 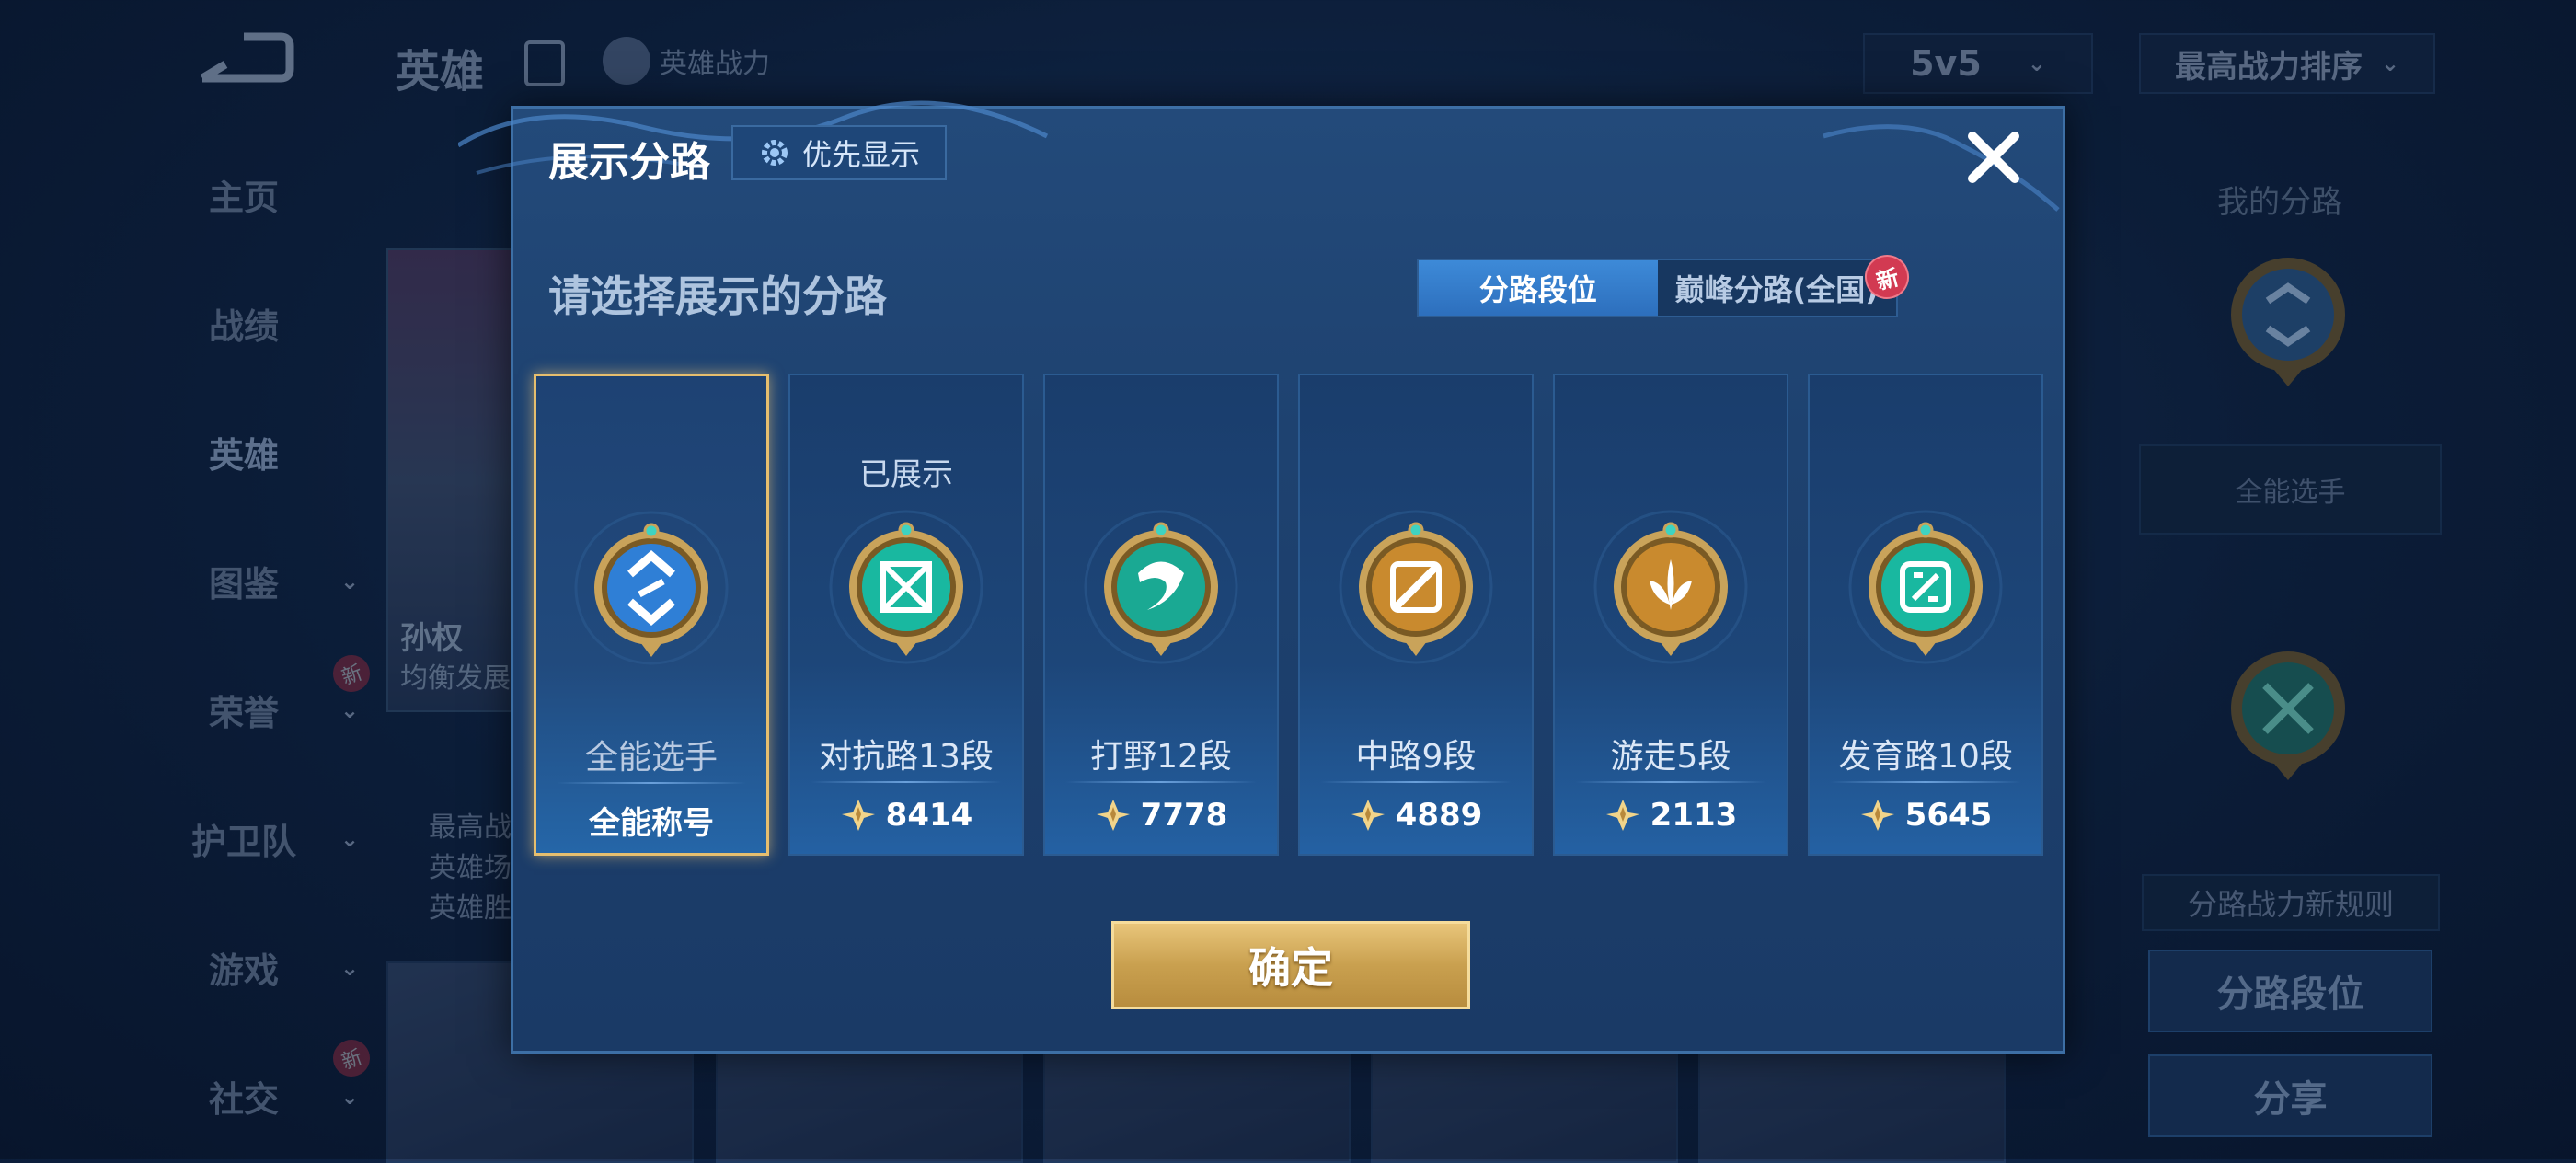 What do you see at coordinates (1439, 816) in the screenshot?
I see `lane-value-text: 4889` at bounding box center [1439, 816].